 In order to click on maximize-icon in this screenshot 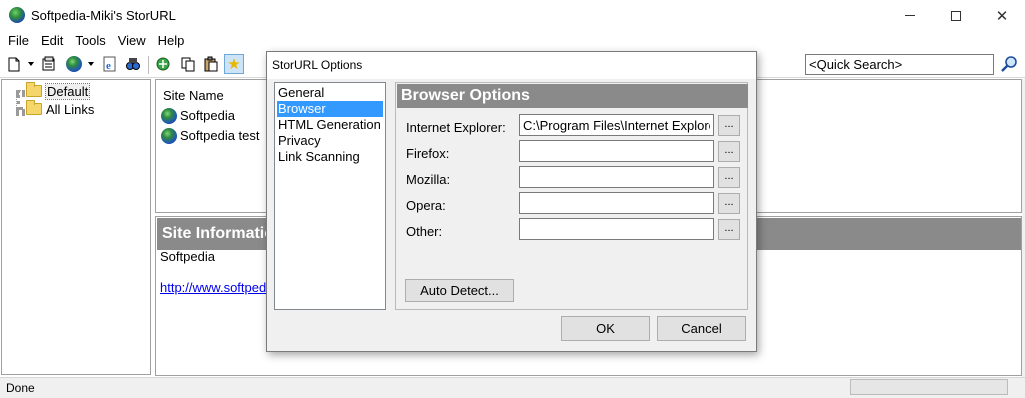, I will do `click(956, 15)`.